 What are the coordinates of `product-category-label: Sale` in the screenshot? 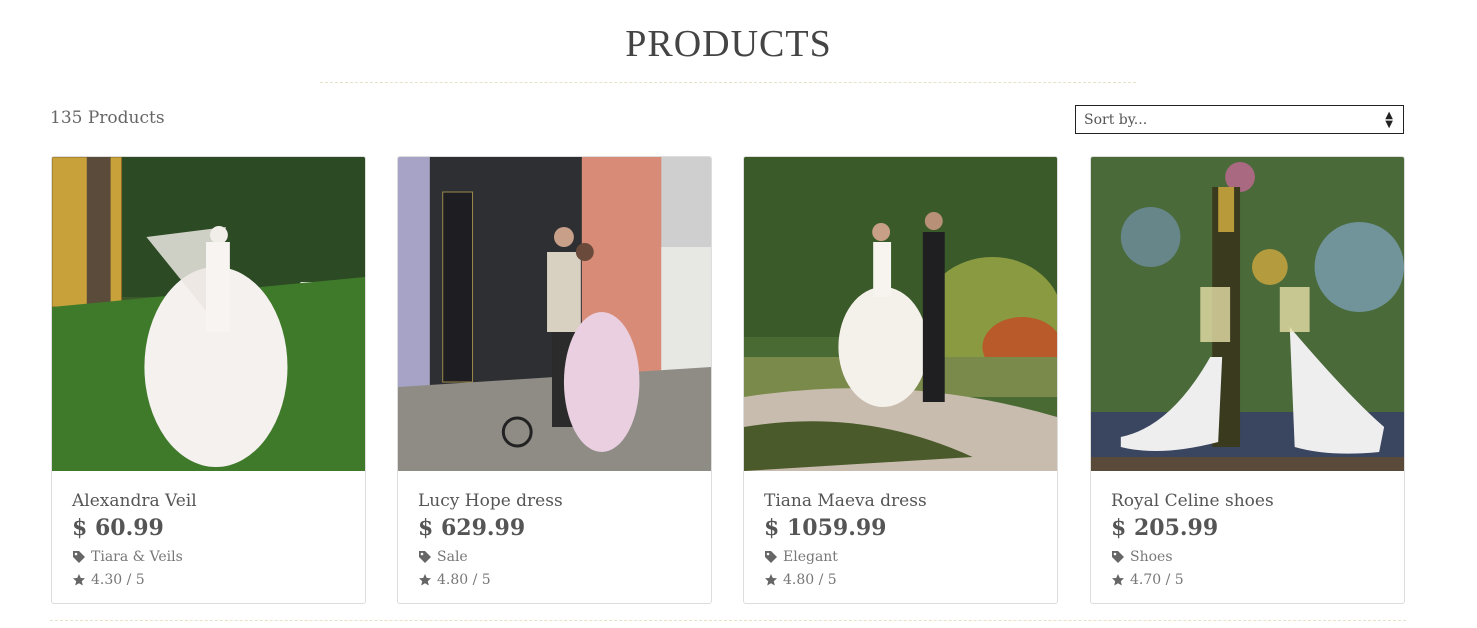 It's located at (452, 557).